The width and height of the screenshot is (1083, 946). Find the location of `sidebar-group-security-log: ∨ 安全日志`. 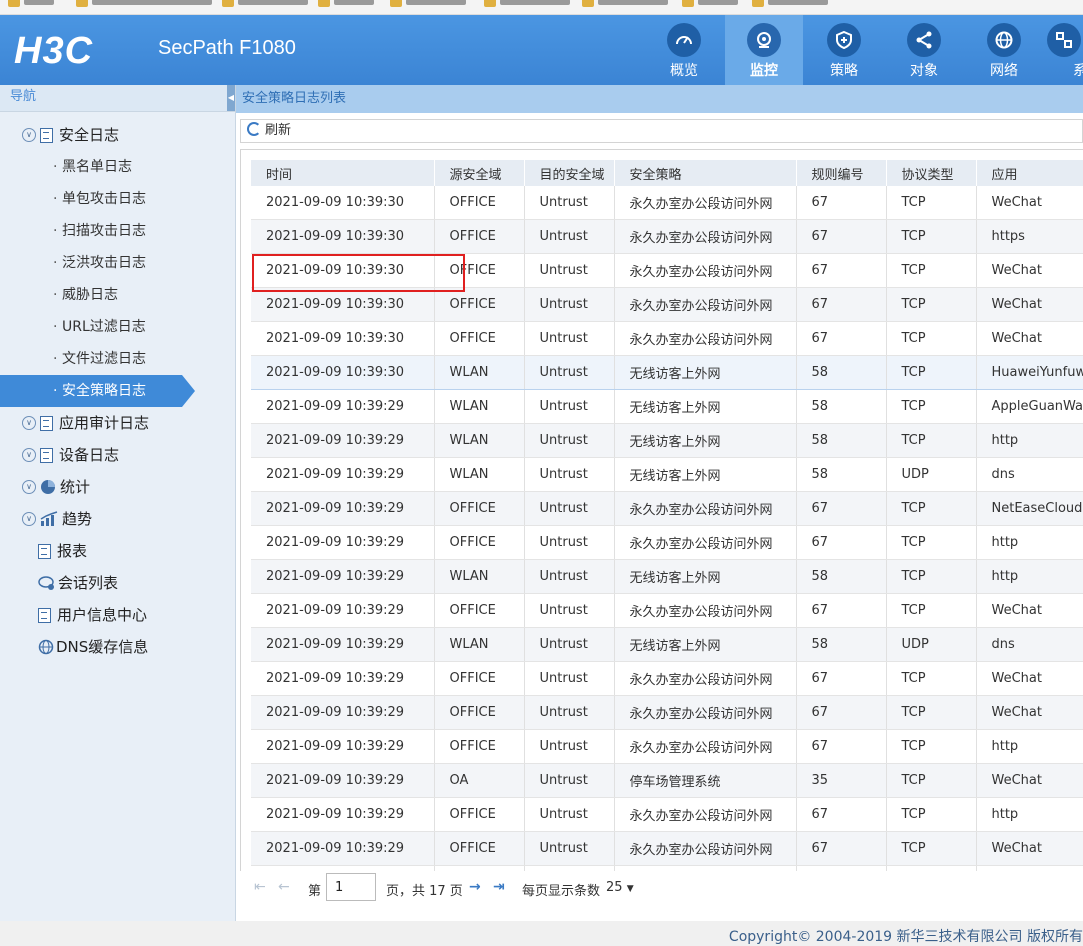

sidebar-group-security-log: ∨ 安全日志 is located at coordinates (70, 135).